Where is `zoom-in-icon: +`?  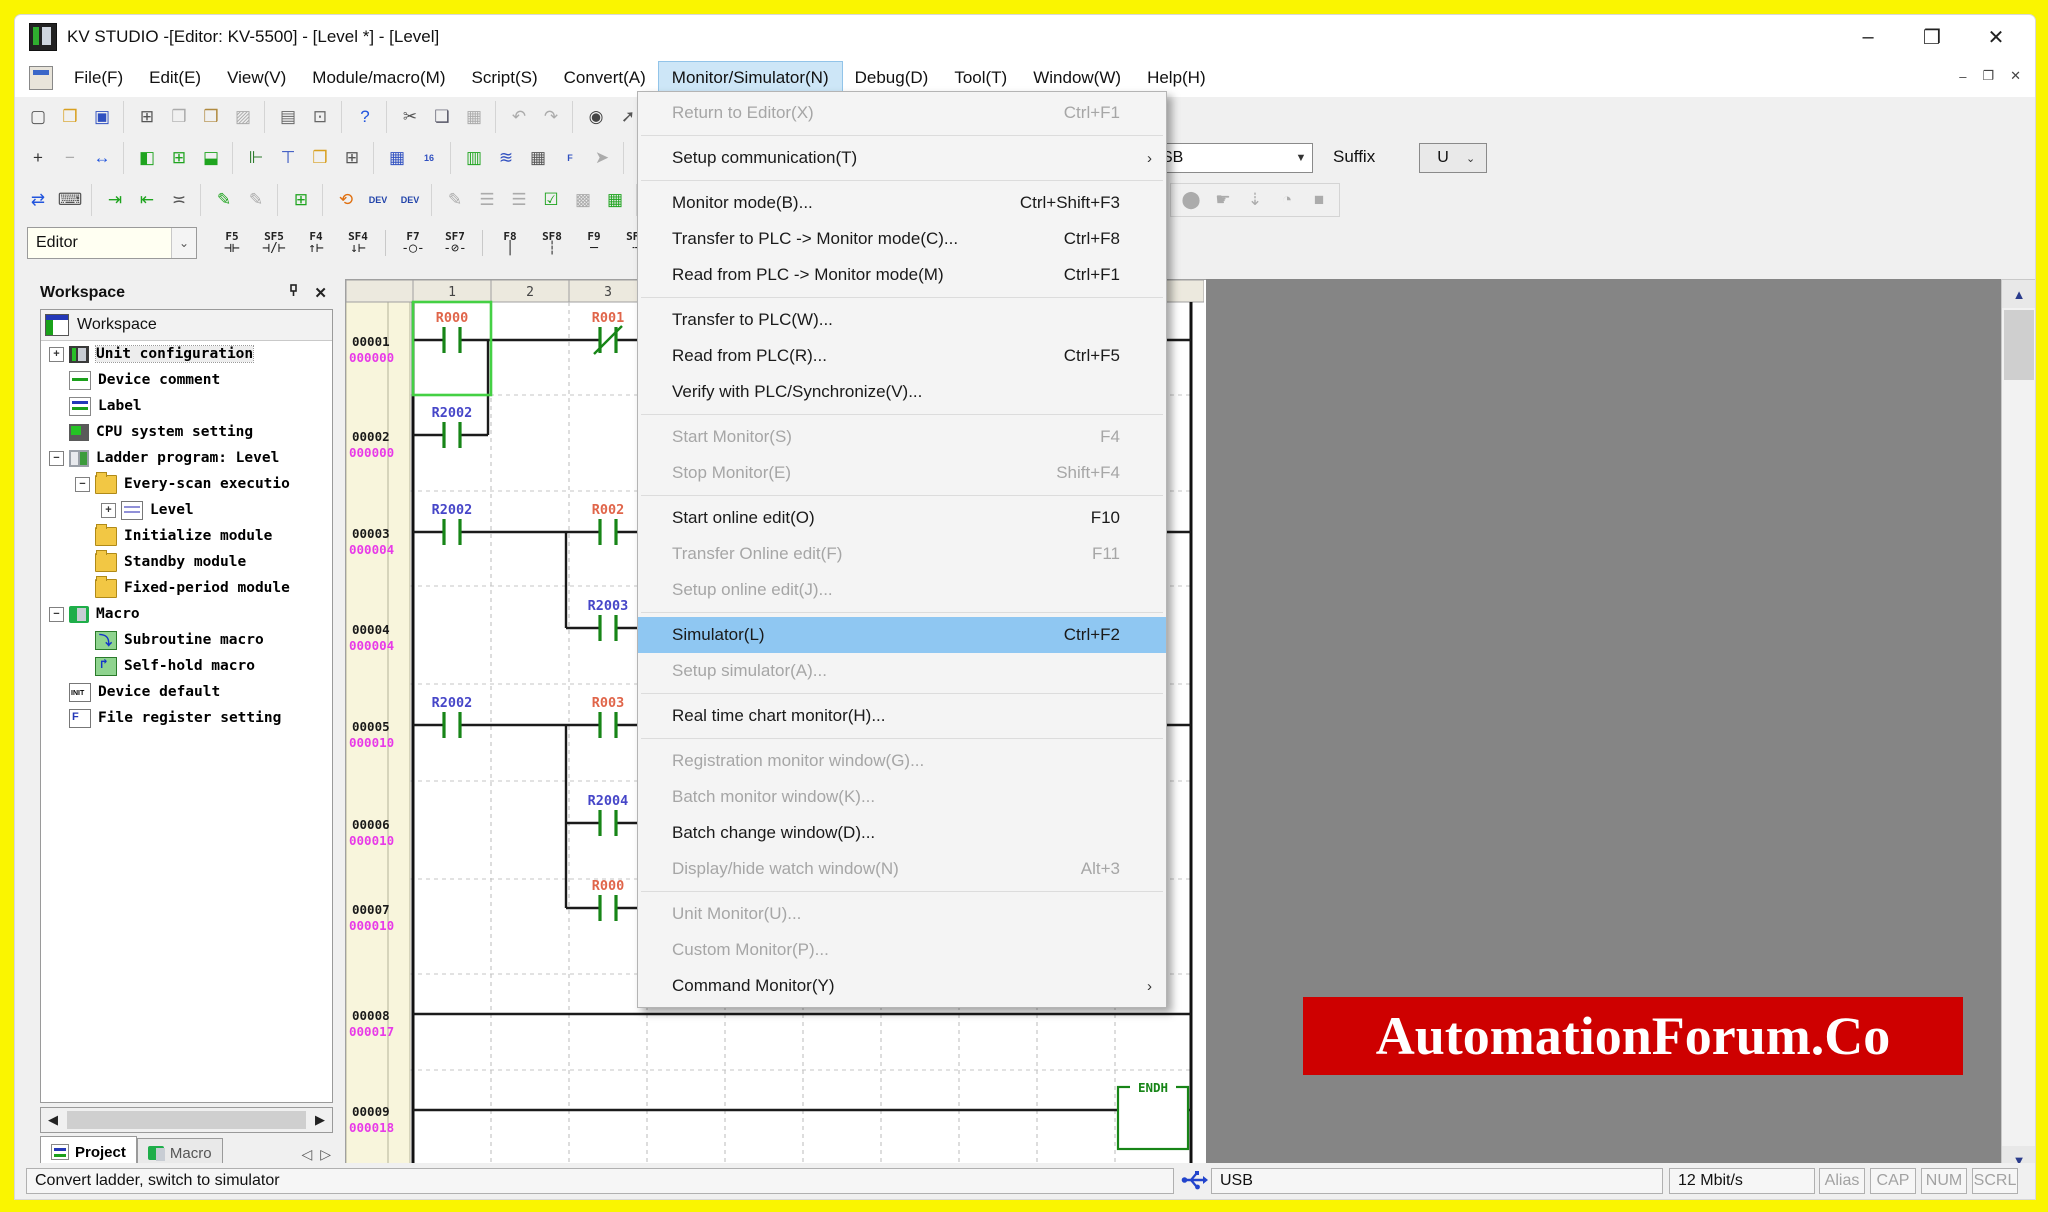 zoom-in-icon: + is located at coordinates (38, 158).